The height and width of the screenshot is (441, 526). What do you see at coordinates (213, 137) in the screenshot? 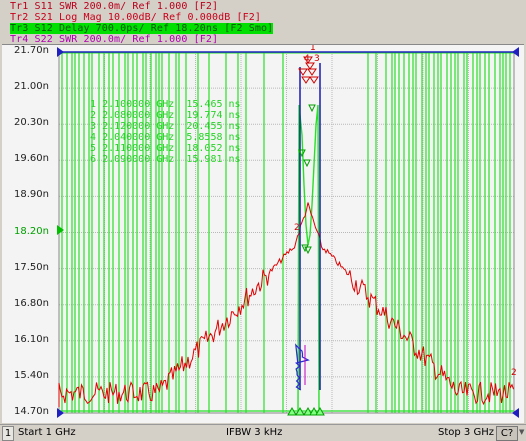
I see `marker-value: 5.8558 ns` at bounding box center [213, 137].